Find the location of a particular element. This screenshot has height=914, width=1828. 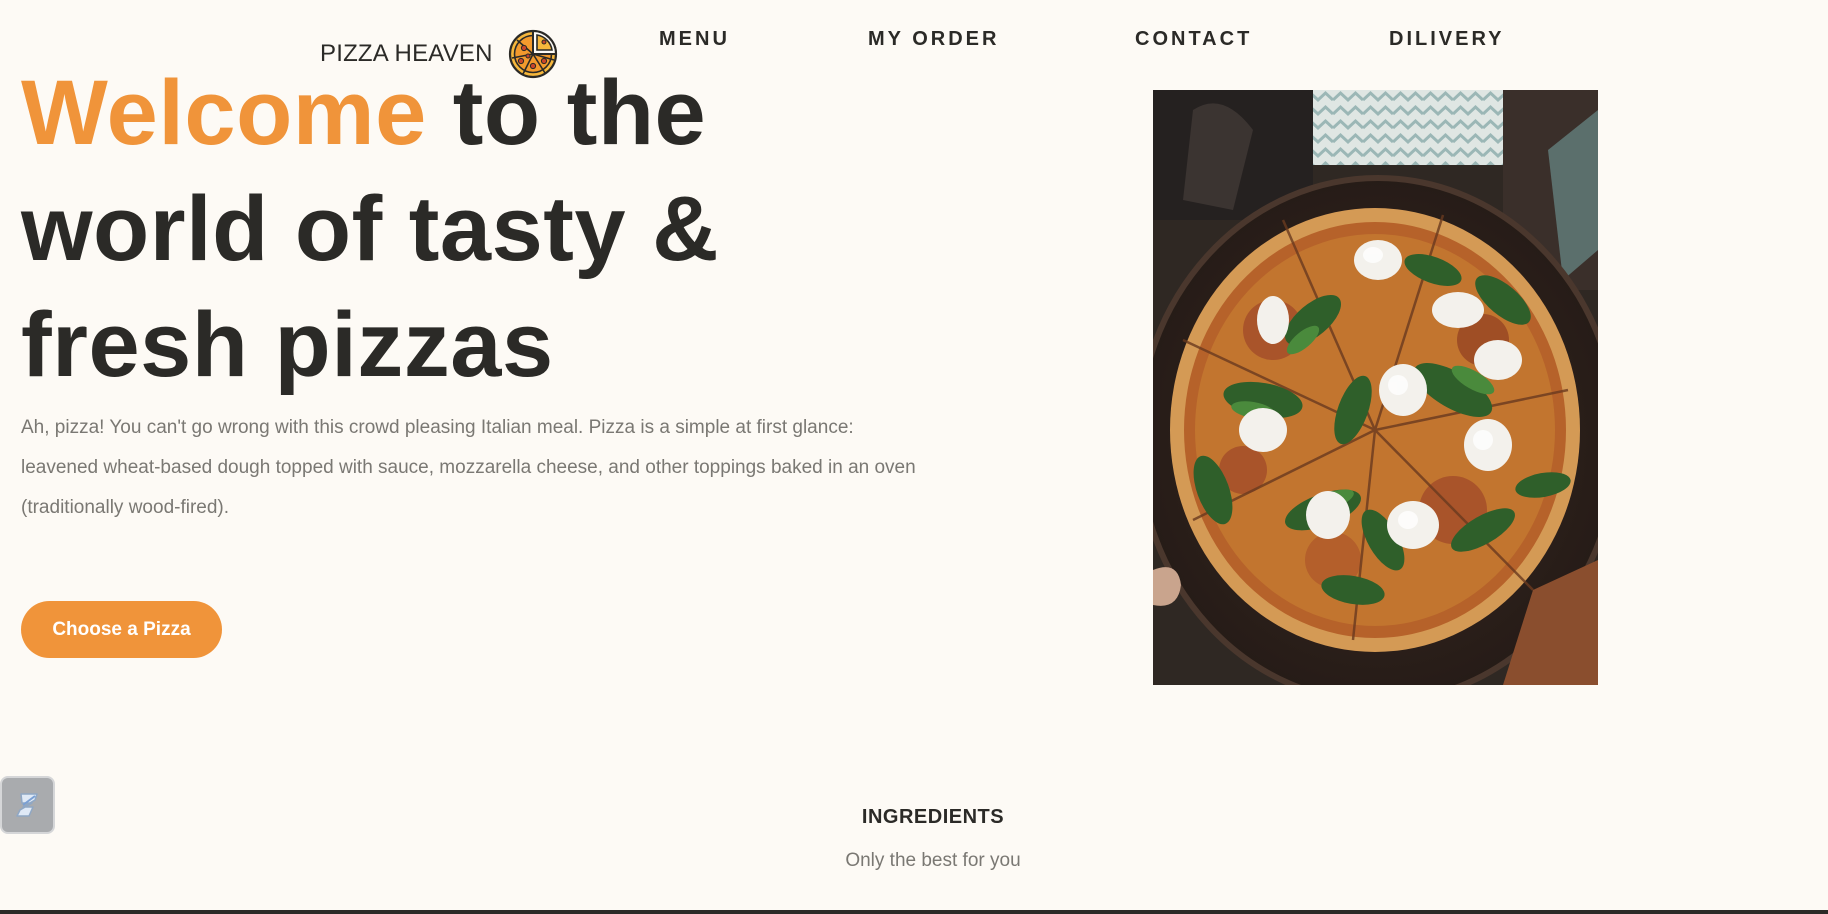

main-nav: MENU MY ORDER CONTACT DILIVERY is located at coordinates (914, 40).